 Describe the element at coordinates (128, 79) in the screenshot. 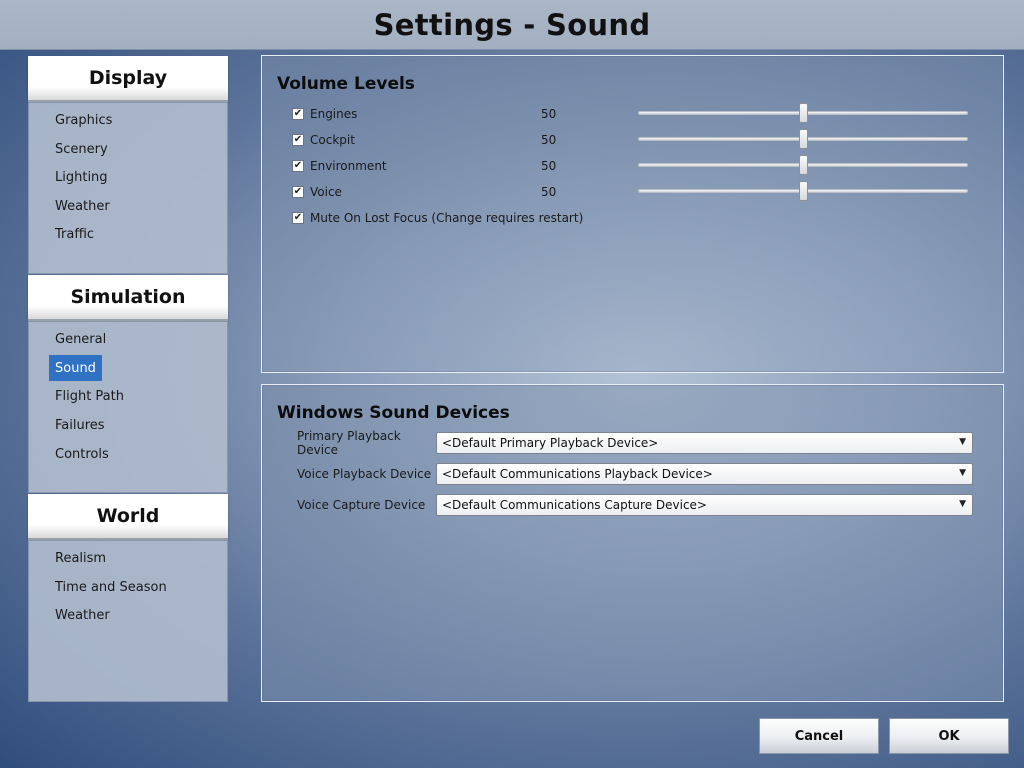

I see `category-header-display: Display` at that location.